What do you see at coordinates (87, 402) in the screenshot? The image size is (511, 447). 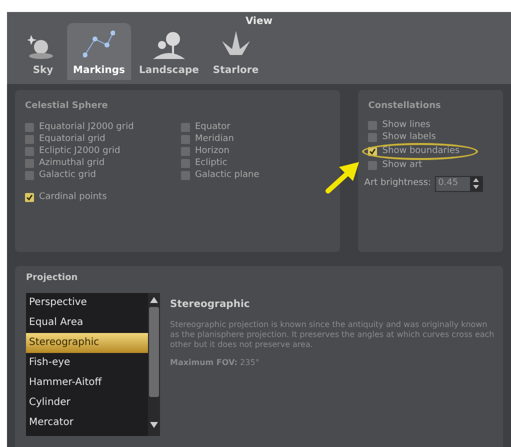 I see `list-item: Cylinder` at bounding box center [87, 402].